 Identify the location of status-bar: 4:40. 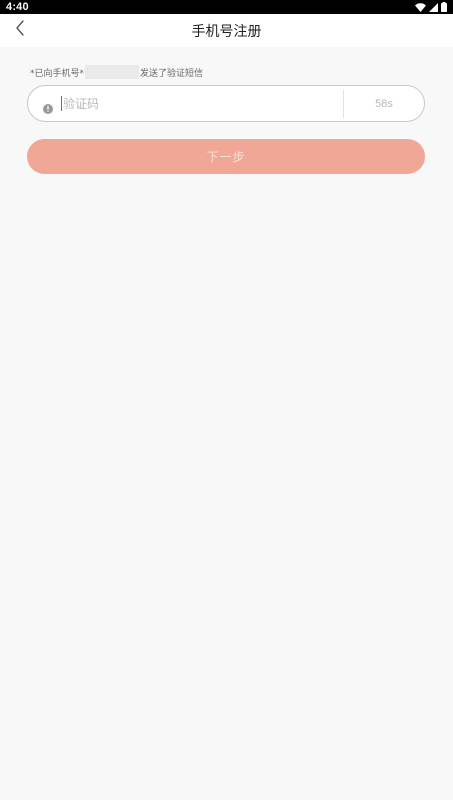
(226, 7).